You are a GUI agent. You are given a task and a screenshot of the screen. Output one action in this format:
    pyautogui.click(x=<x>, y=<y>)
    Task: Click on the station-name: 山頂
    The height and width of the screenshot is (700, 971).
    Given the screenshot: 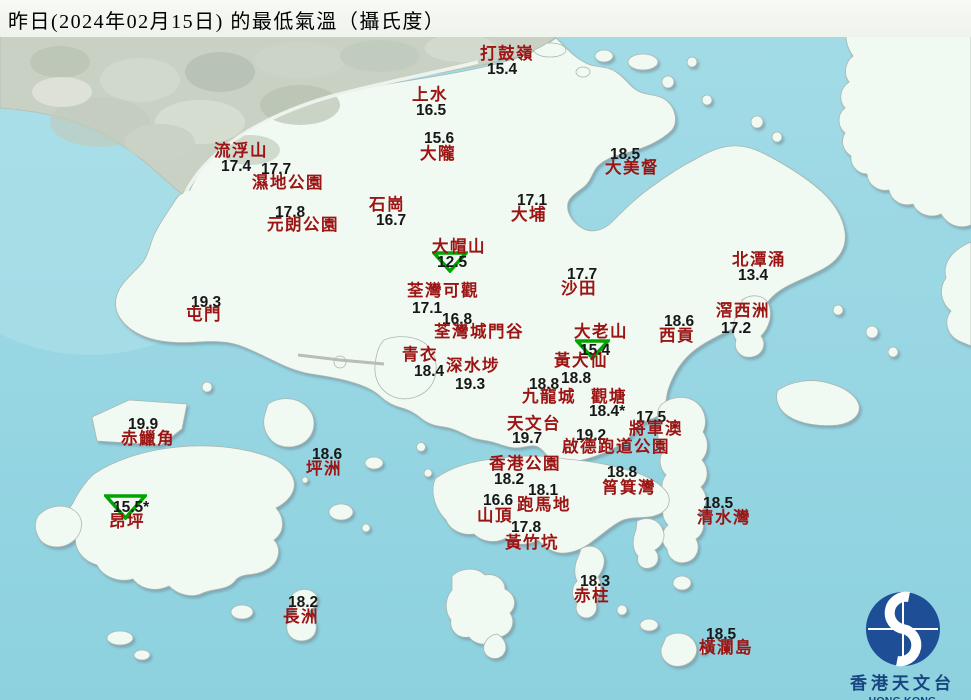 What is the action you would take?
    pyautogui.click(x=495, y=515)
    